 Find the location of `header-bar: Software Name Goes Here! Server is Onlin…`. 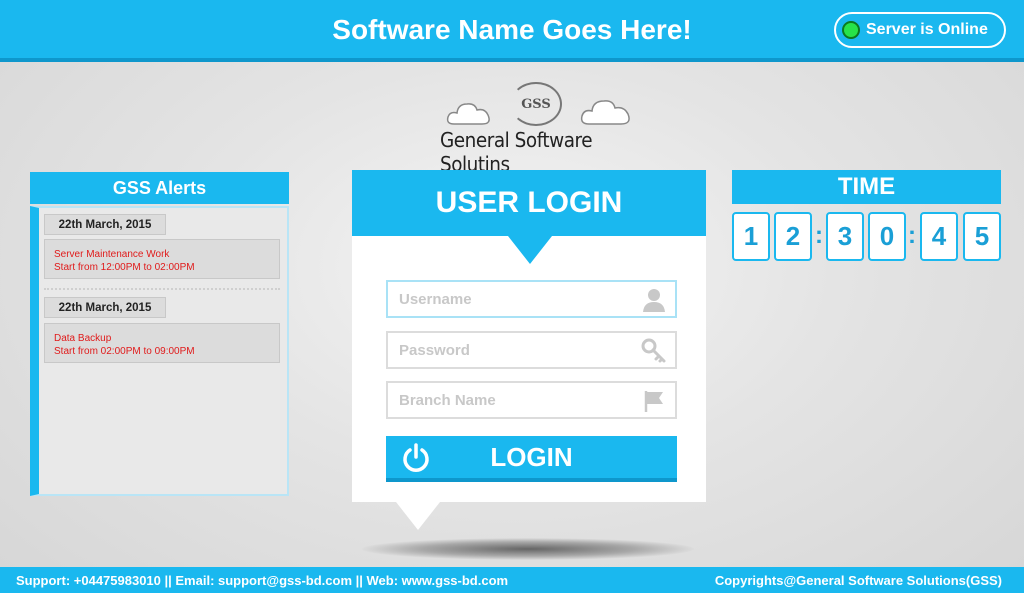

header-bar: Software Name Goes Here! Server is Onlin… is located at coordinates (512, 31).